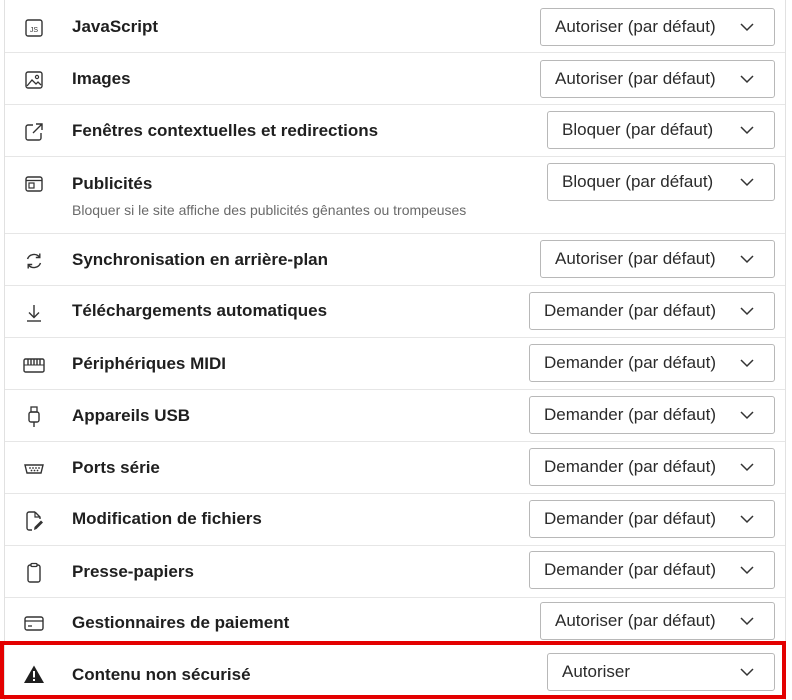 The image size is (792, 700). What do you see at coordinates (661, 672) in the screenshot?
I see `insecure-content-permission-select: Autoriser` at bounding box center [661, 672].